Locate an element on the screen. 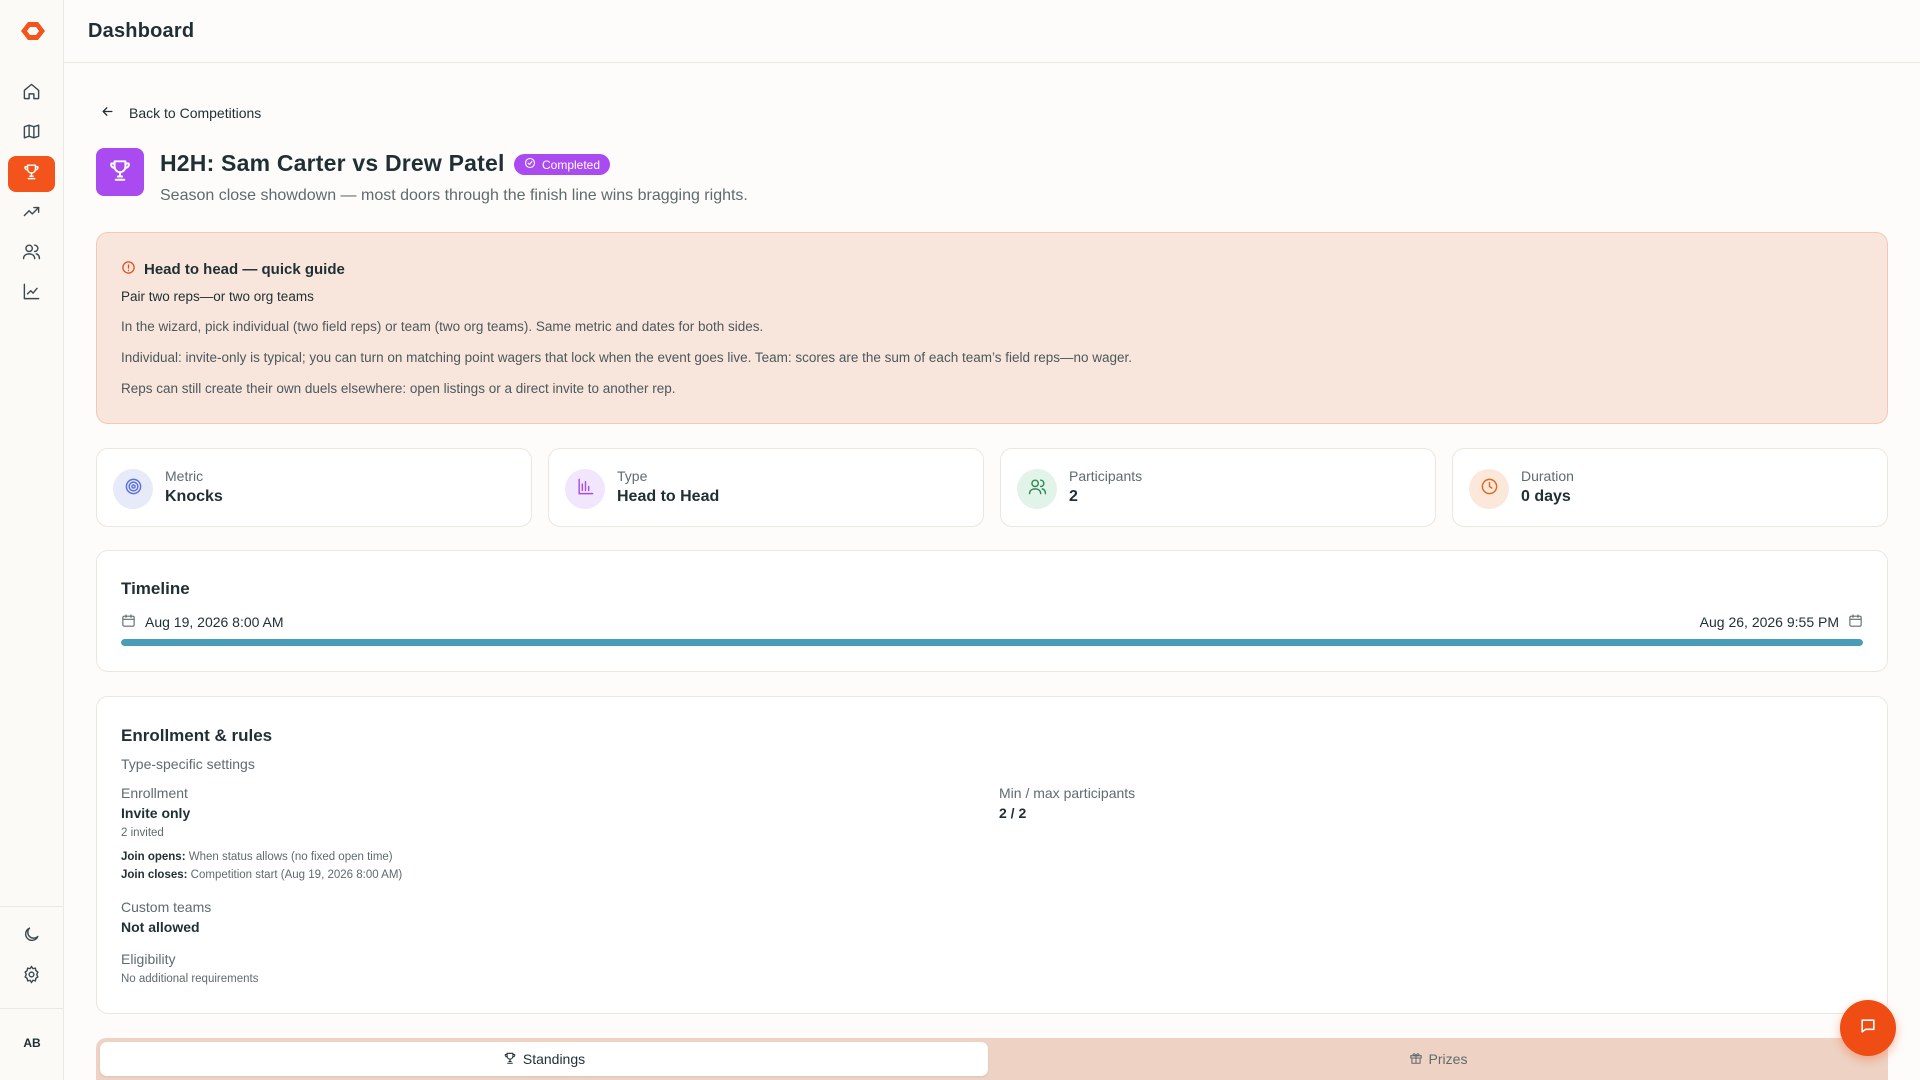  sidebar-item-map is located at coordinates (31, 134).